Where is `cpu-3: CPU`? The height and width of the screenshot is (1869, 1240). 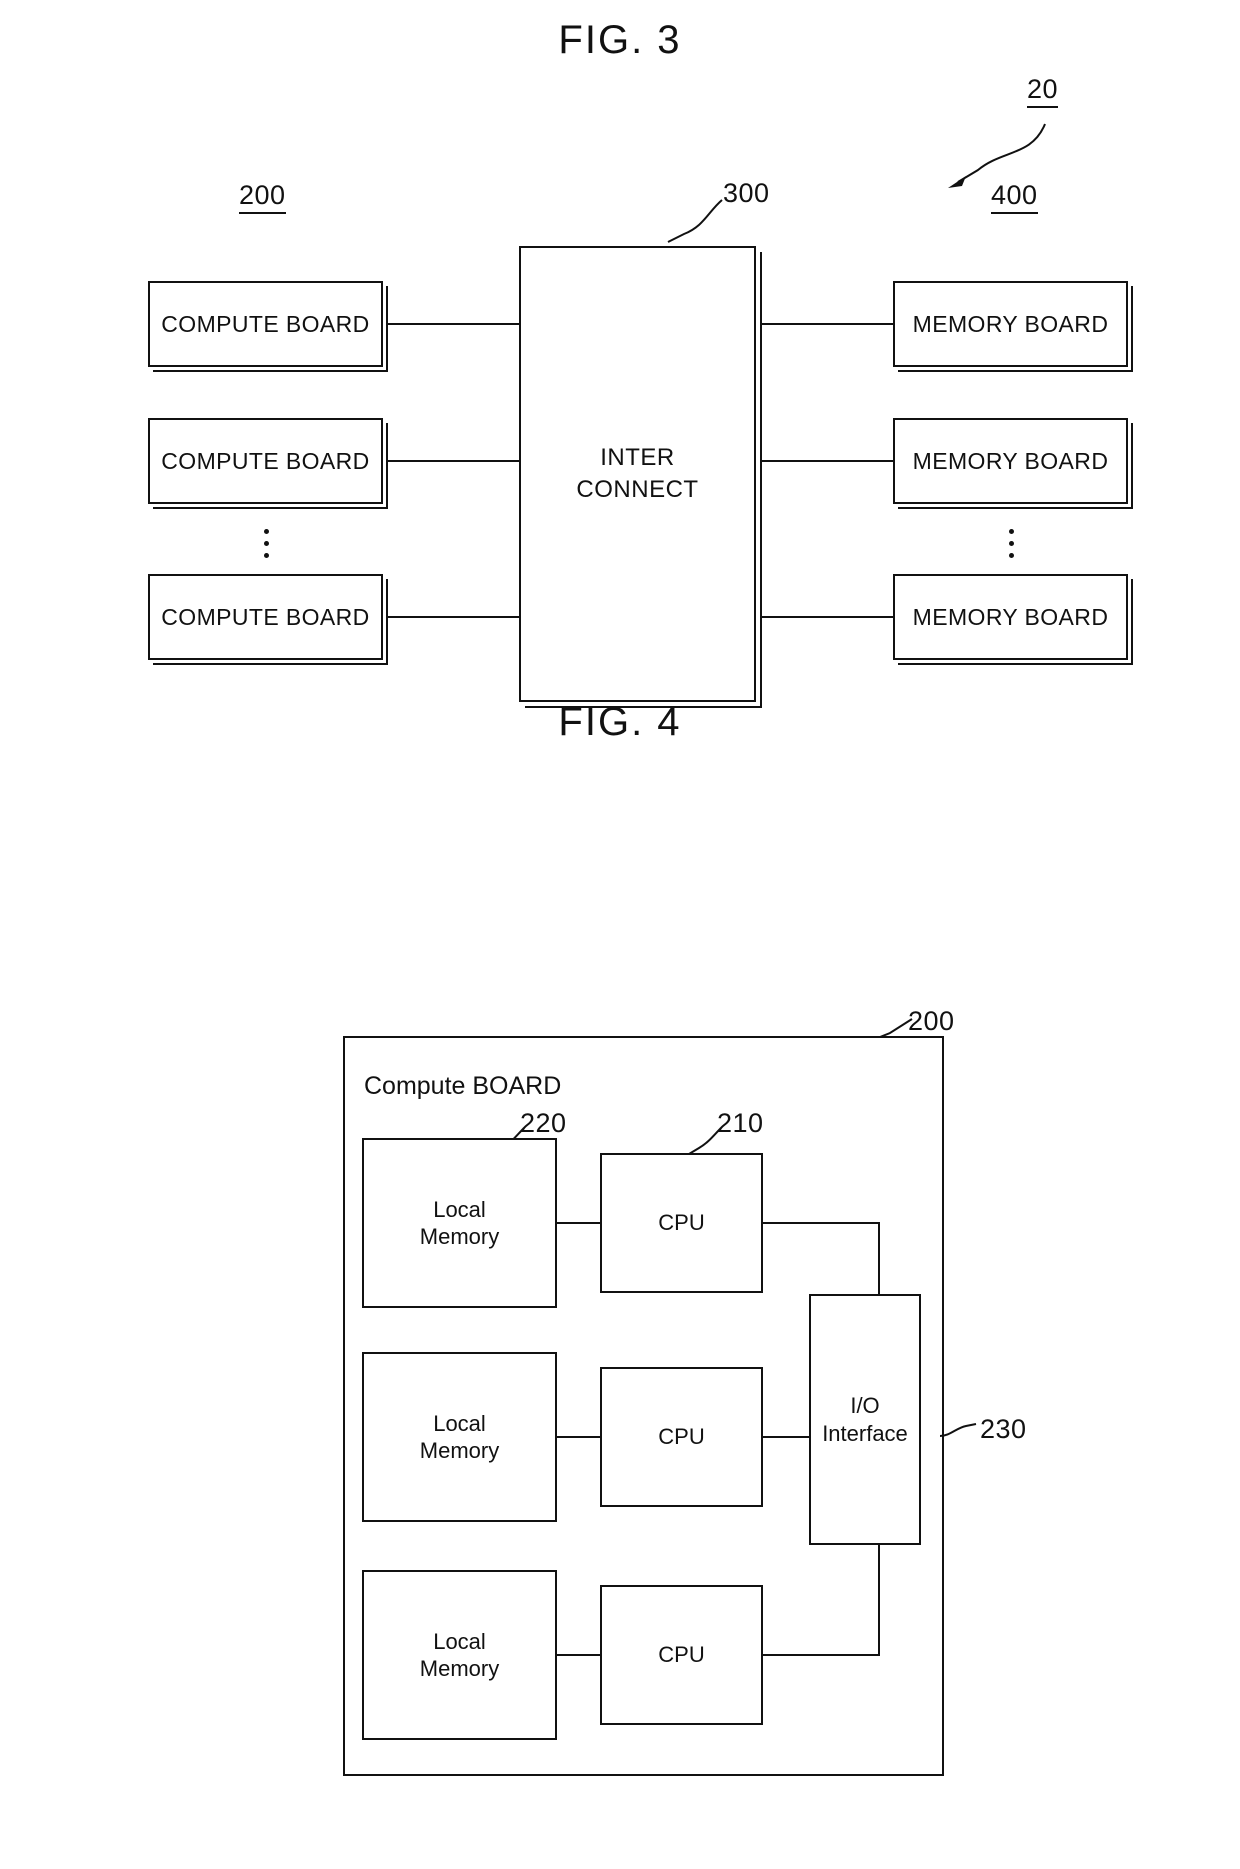
cpu-3: CPU is located at coordinates (681, 1655).